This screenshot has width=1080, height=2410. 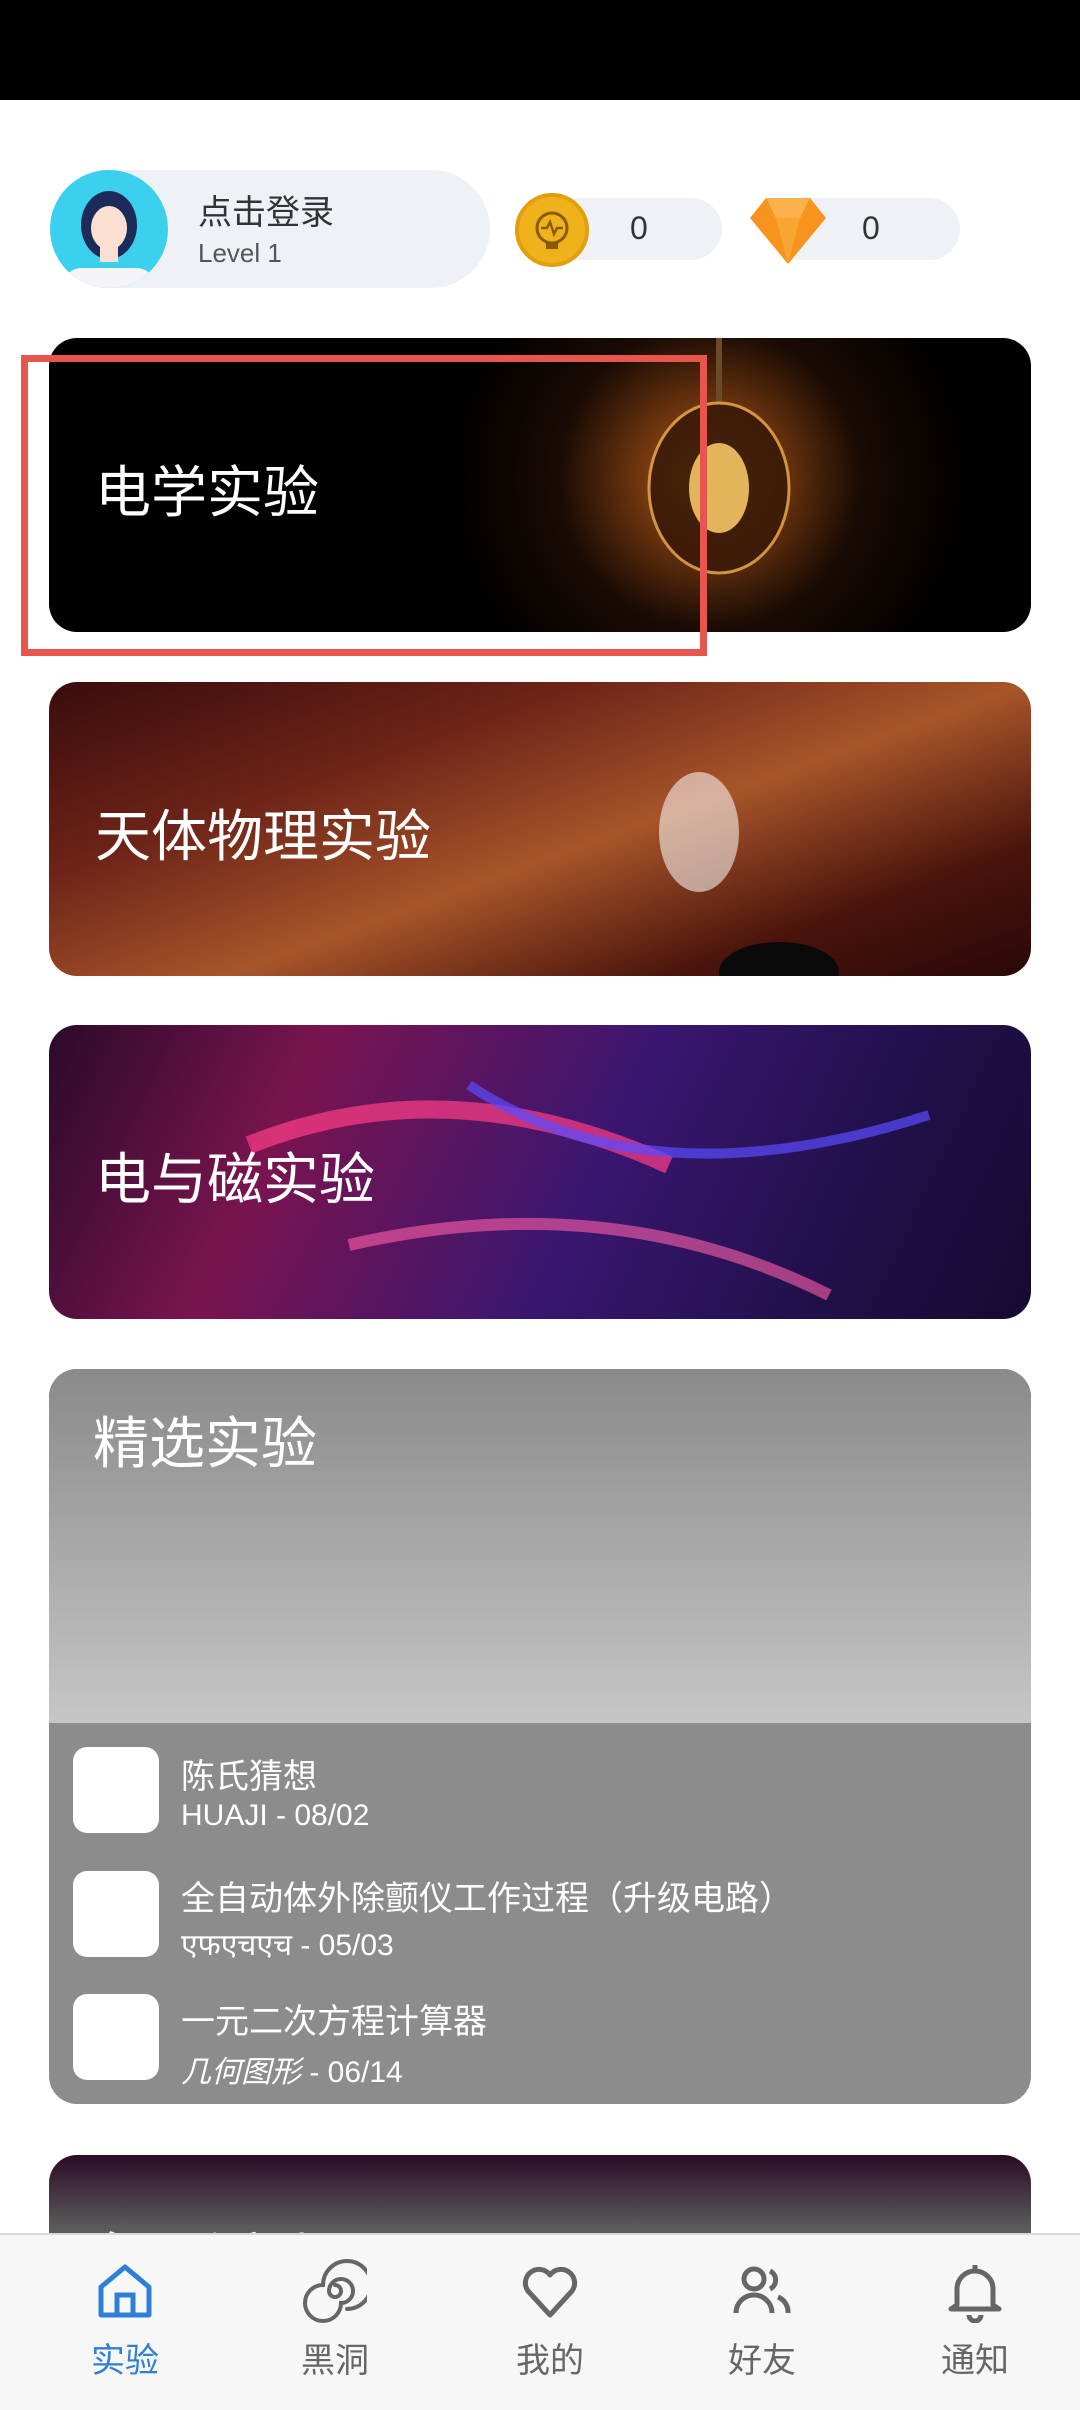 What do you see at coordinates (335, 2361) in the screenshot?
I see `tab-label: 黑洞` at bounding box center [335, 2361].